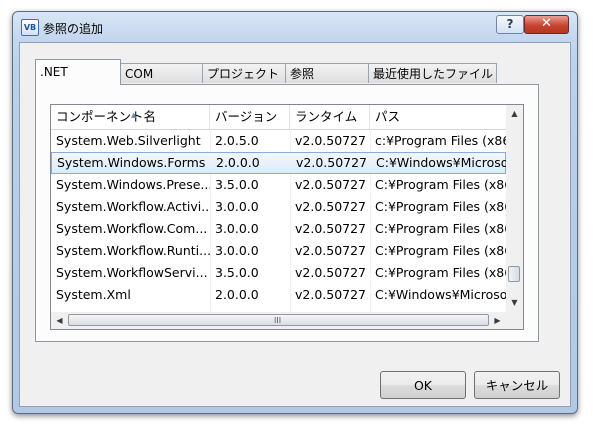 The width and height of the screenshot is (593, 427). Describe the element at coordinates (128, 140) in the screenshot. I see `component-name-cell: System.Web.Silverlight` at that location.